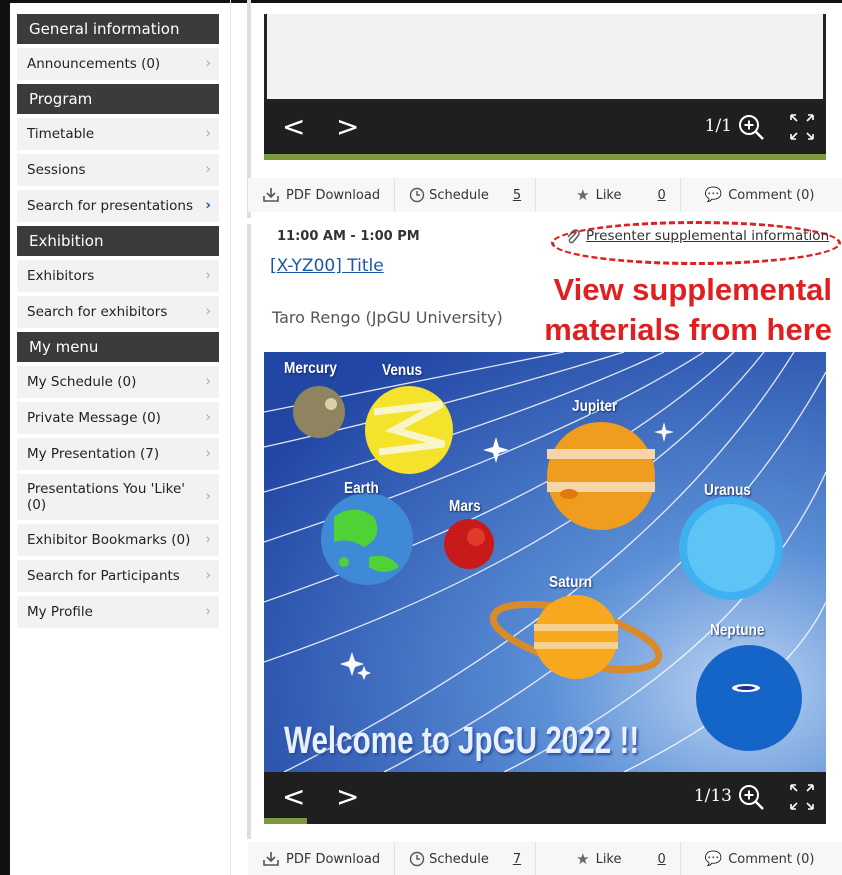 The height and width of the screenshot is (875, 842). What do you see at coordinates (110, 206) in the screenshot?
I see `sidebar-item-label: Search for presentations` at bounding box center [110, 206].